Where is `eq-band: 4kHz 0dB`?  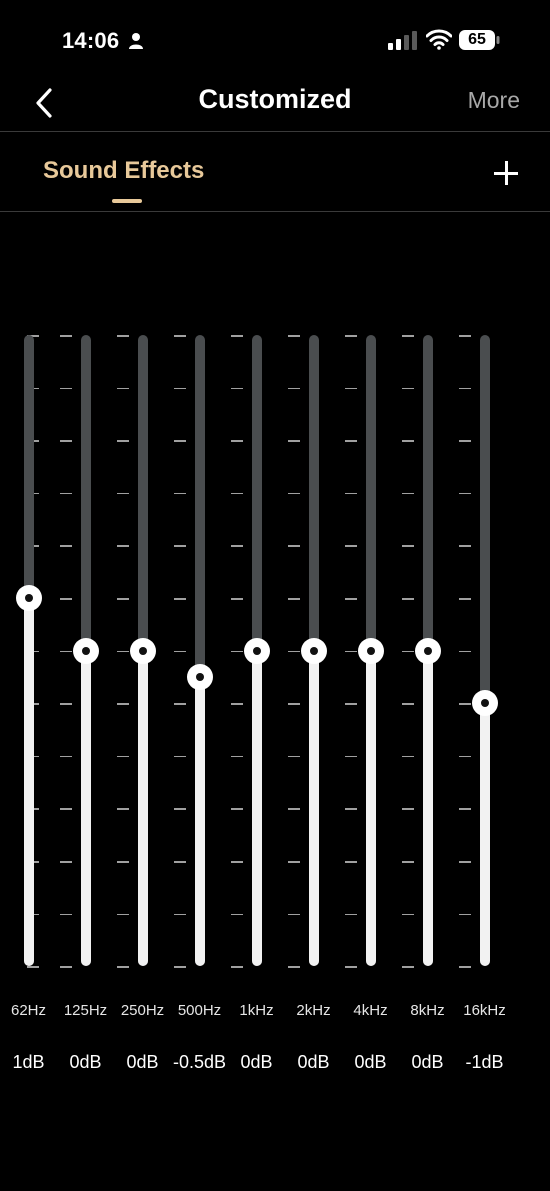
eq-band: 4kHz 0dB is located at coordinates (370, 700).